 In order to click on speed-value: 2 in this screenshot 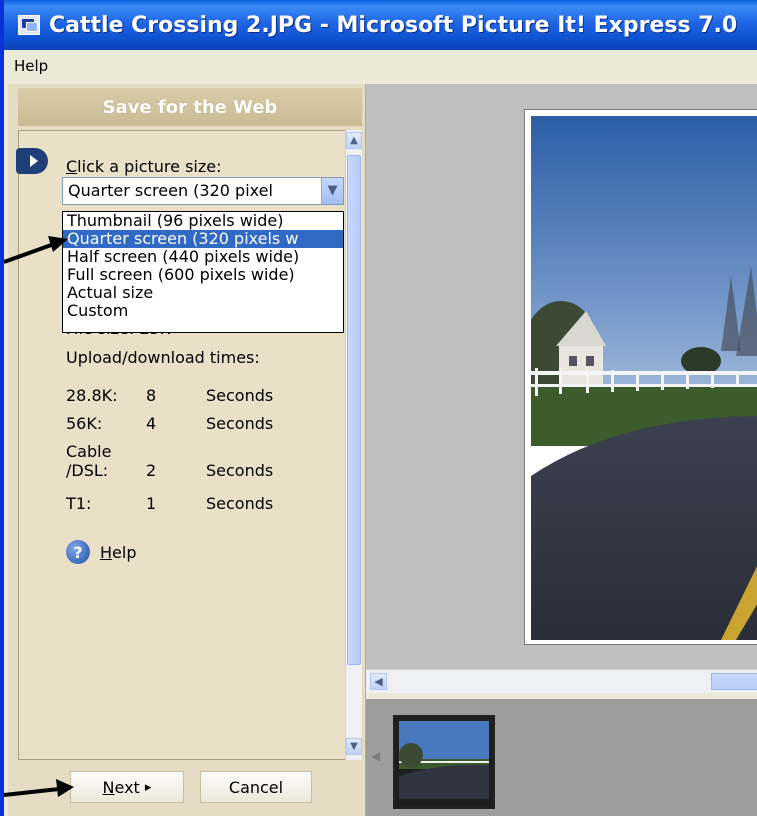, I will do `click(151, 470)`.